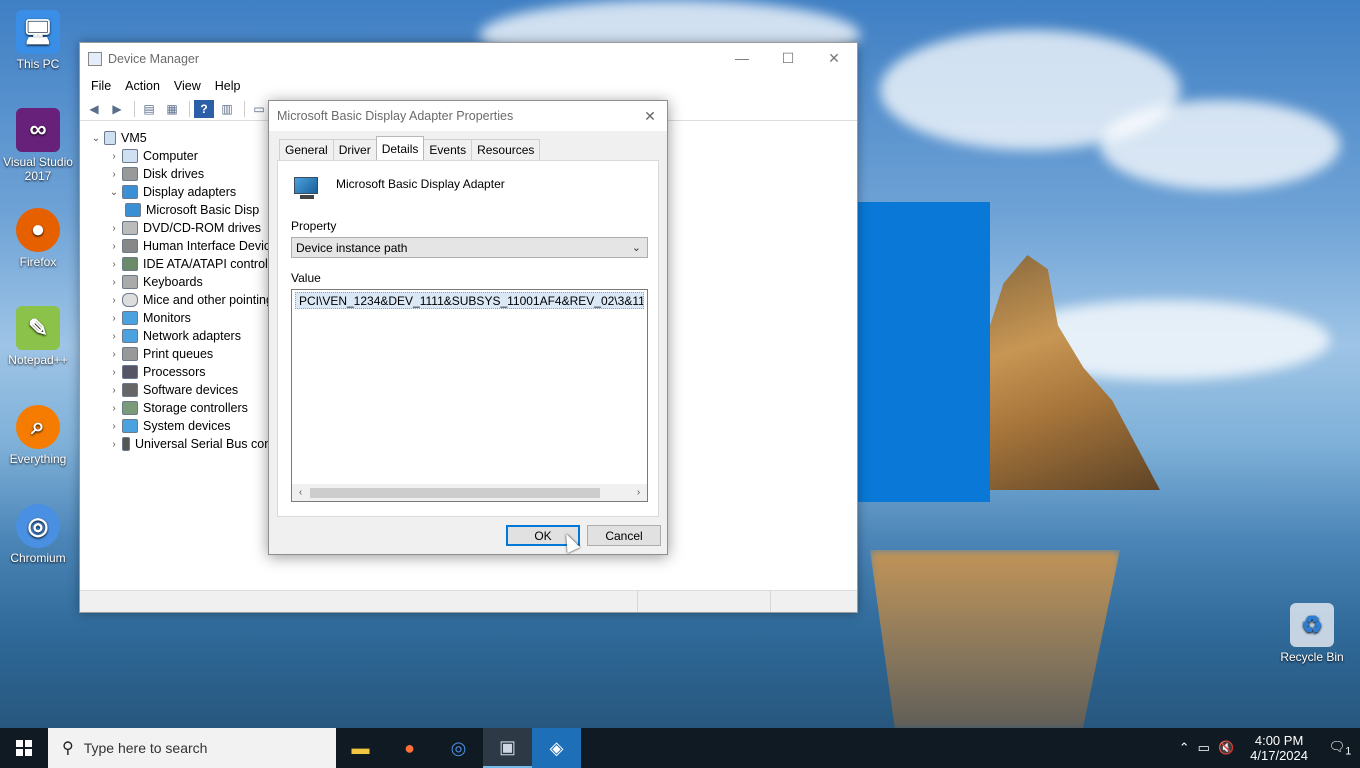  Describe the element at coordinates (38, 238) in the screenshot. I see `desktop-icon-firefox: ● Firefox` at that location.